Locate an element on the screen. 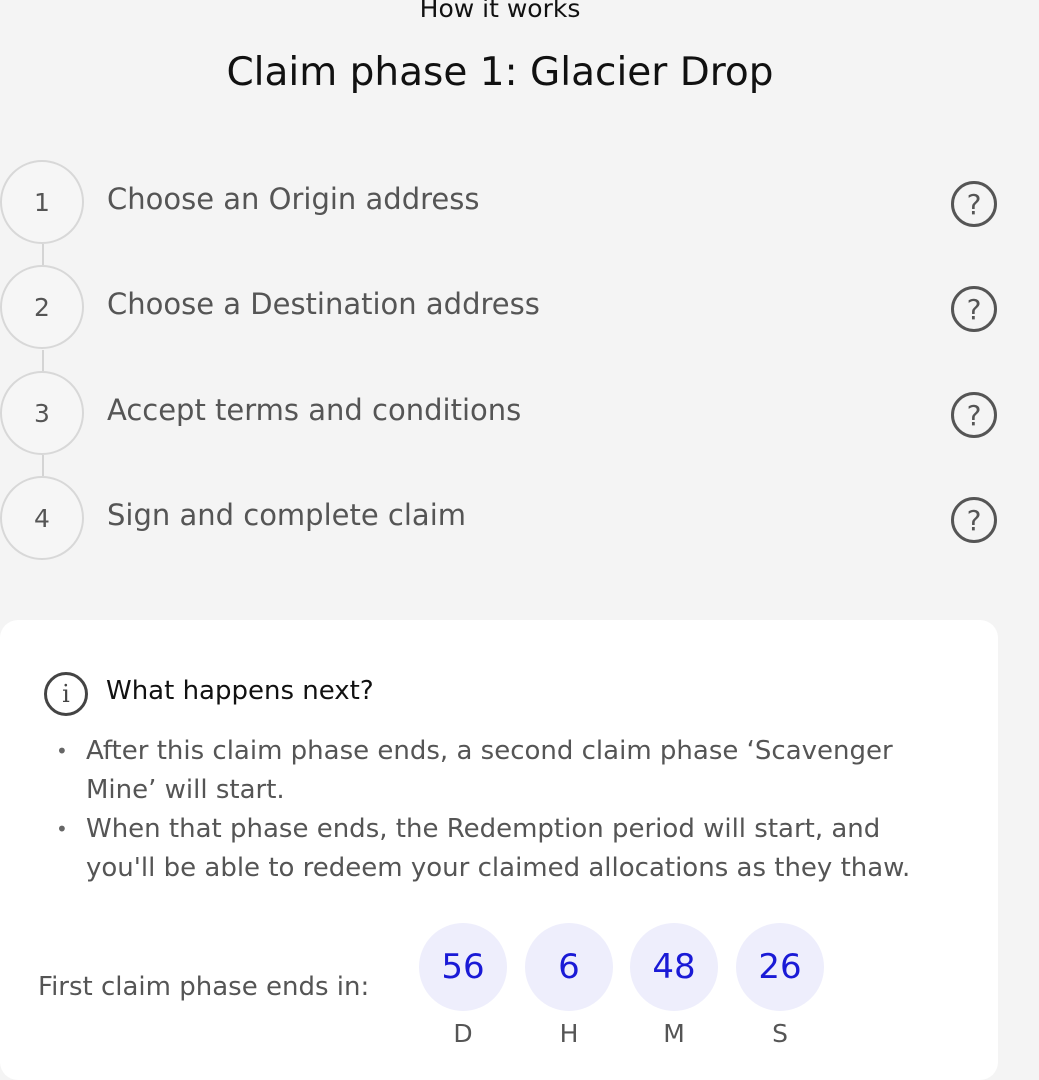  step-1: 1 Choose an Origin address ? is located at coordinates (500, 203).